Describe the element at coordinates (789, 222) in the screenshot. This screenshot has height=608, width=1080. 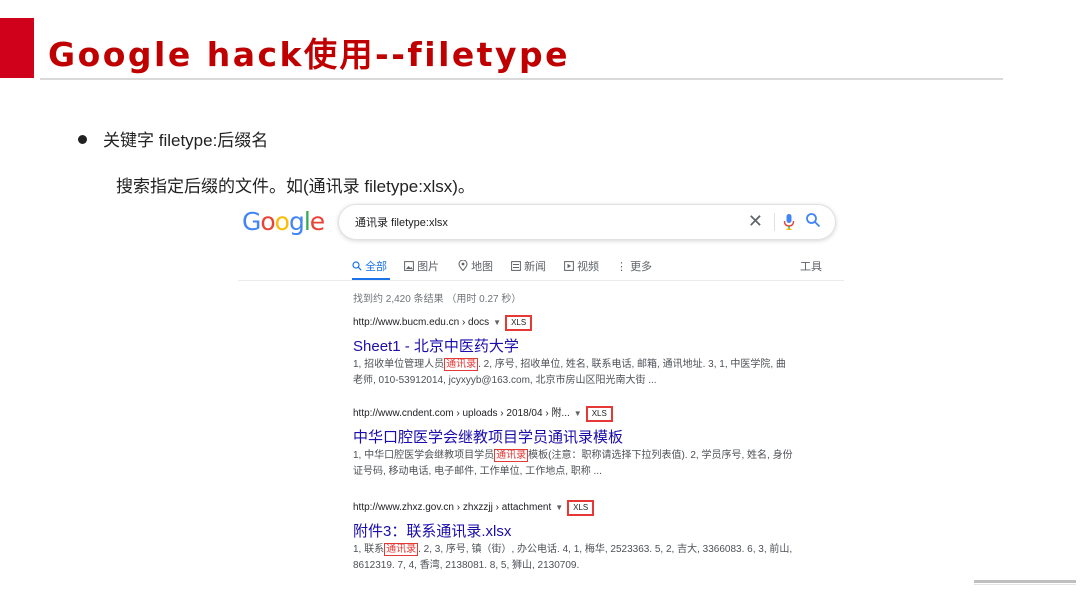
I see `microphone-icon` at that location.